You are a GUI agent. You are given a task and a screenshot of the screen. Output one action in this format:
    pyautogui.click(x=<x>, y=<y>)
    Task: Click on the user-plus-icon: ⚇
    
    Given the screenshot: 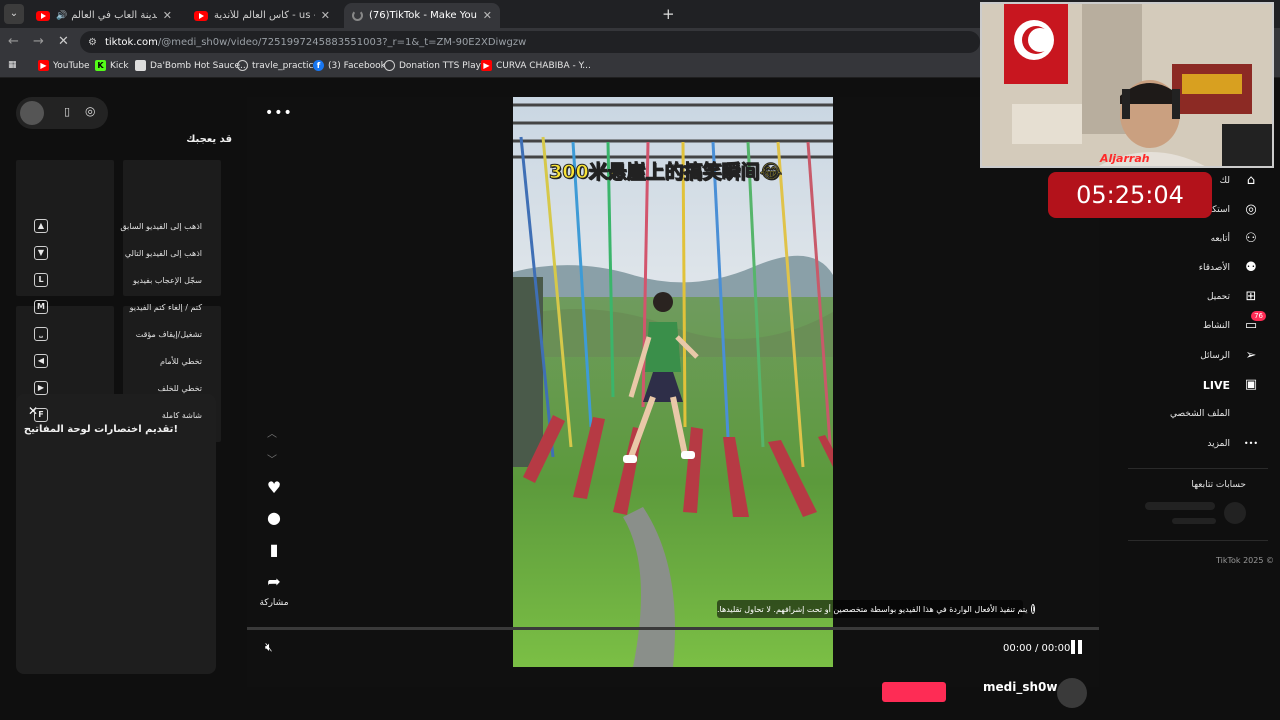 What is the action you would take?
    pyautogui.click(x=1251, y=238)
    